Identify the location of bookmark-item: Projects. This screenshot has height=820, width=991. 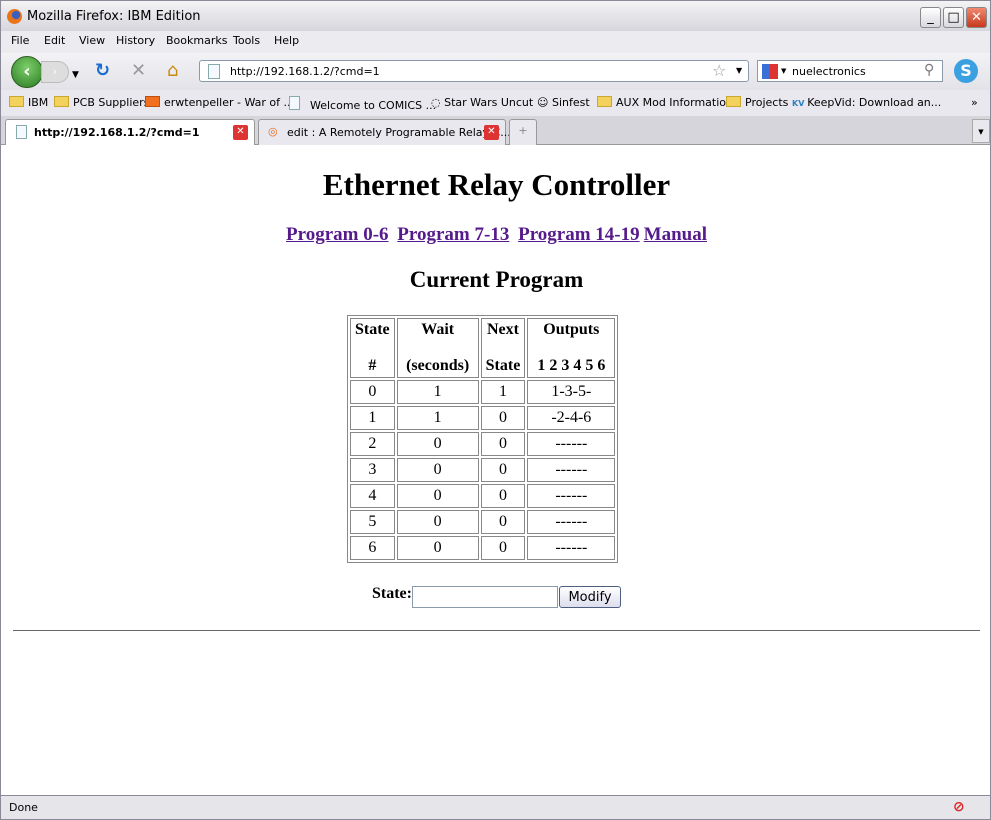
(757, 102).